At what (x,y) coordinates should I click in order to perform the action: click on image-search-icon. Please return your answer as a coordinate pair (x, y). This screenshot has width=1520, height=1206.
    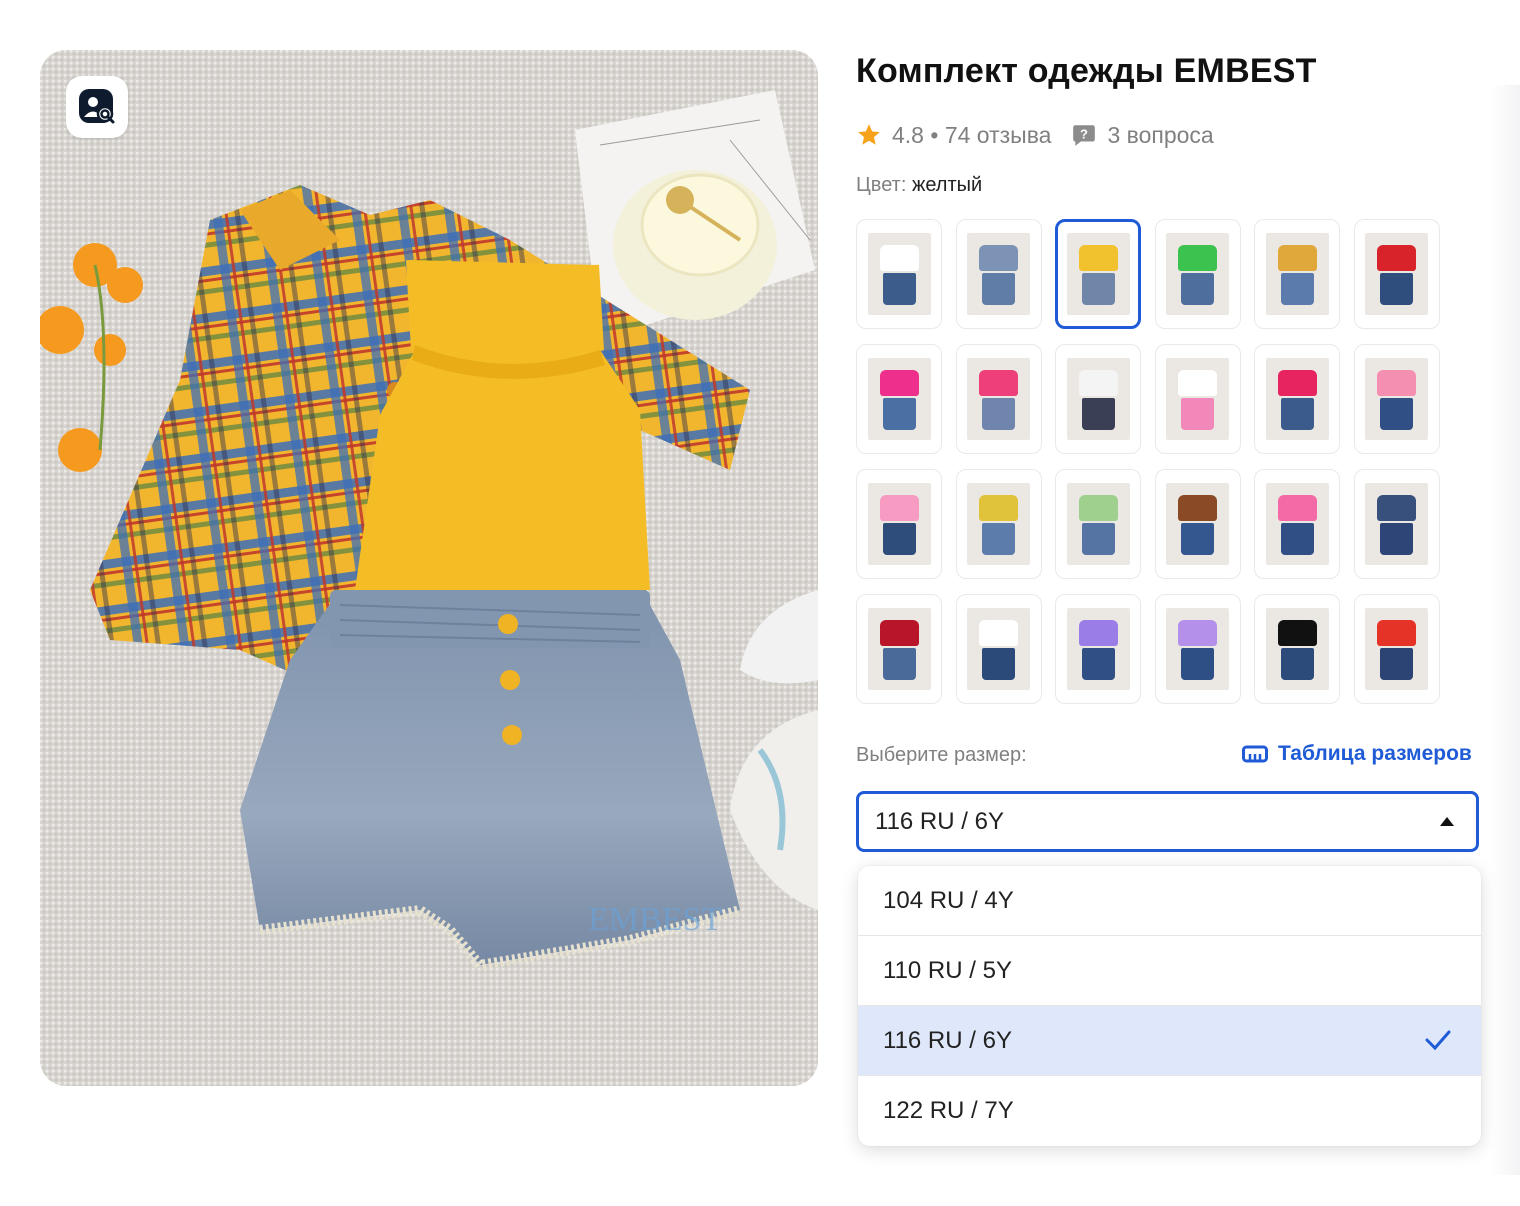
    Looking at the image, I should click on (97, 106).